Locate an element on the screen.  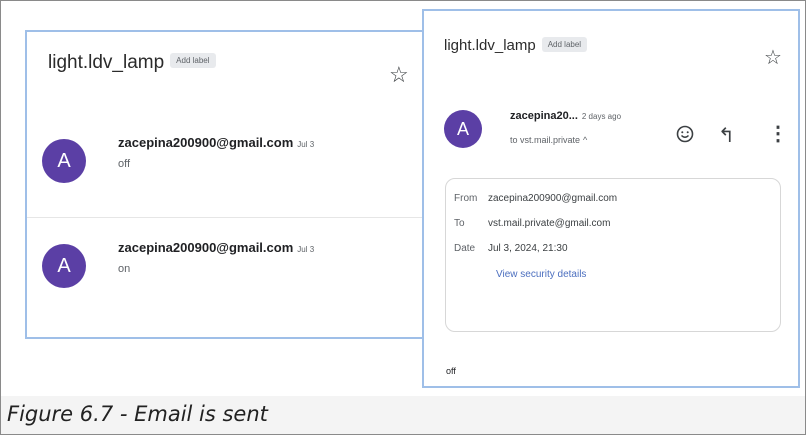
details-to-row: To vst.mail.private@gmail.com is located at coordinates (532, 223).